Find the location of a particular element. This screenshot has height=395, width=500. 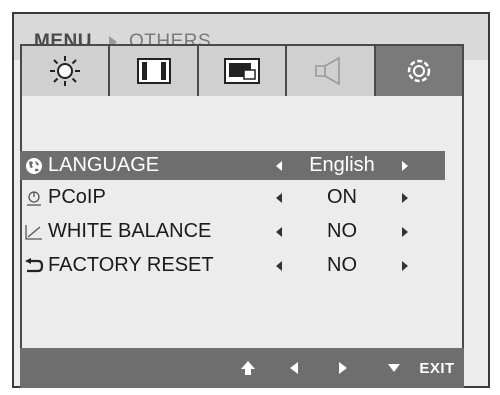

down-arrow-icon is located at coordinates (394, 368).